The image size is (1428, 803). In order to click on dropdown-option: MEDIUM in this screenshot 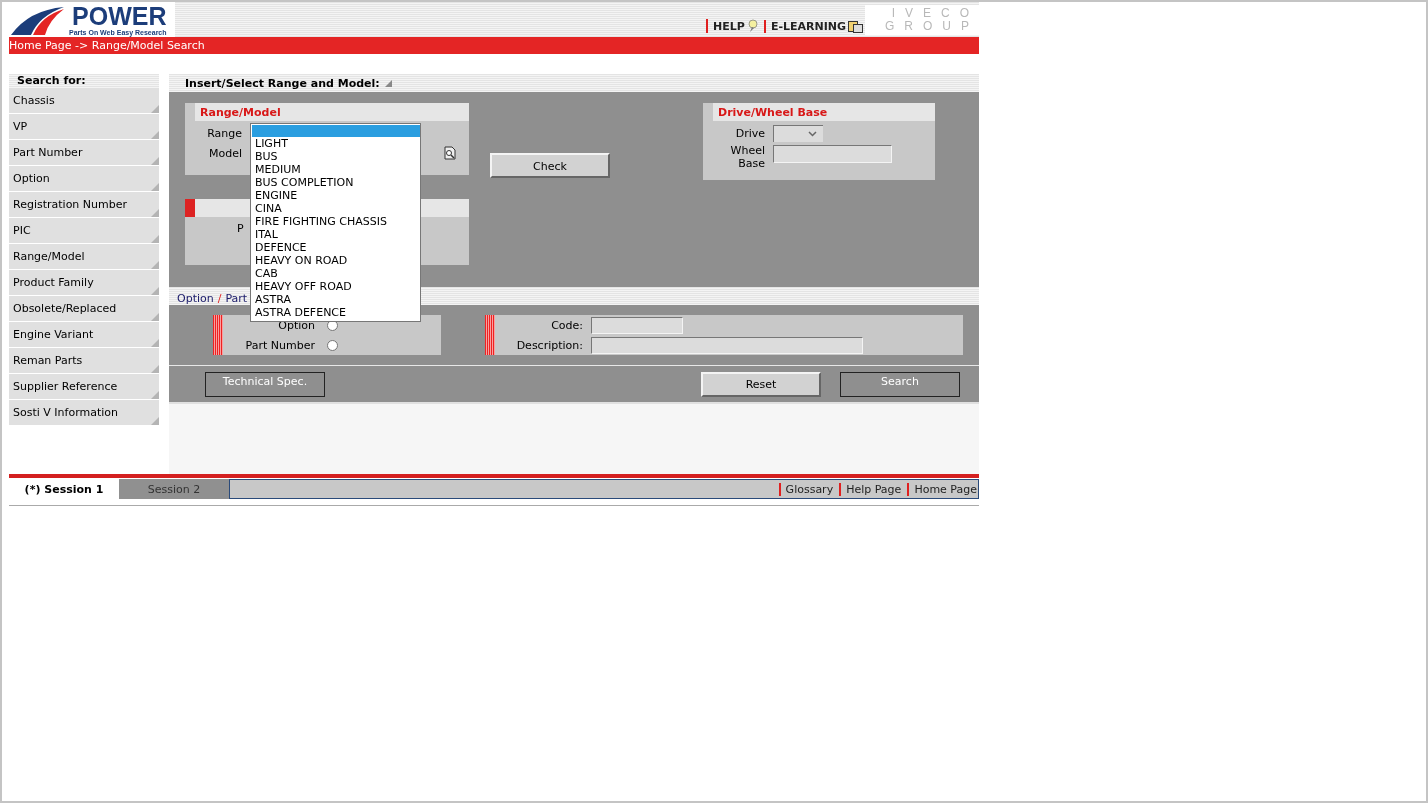, I will do `click(335, 169)`.